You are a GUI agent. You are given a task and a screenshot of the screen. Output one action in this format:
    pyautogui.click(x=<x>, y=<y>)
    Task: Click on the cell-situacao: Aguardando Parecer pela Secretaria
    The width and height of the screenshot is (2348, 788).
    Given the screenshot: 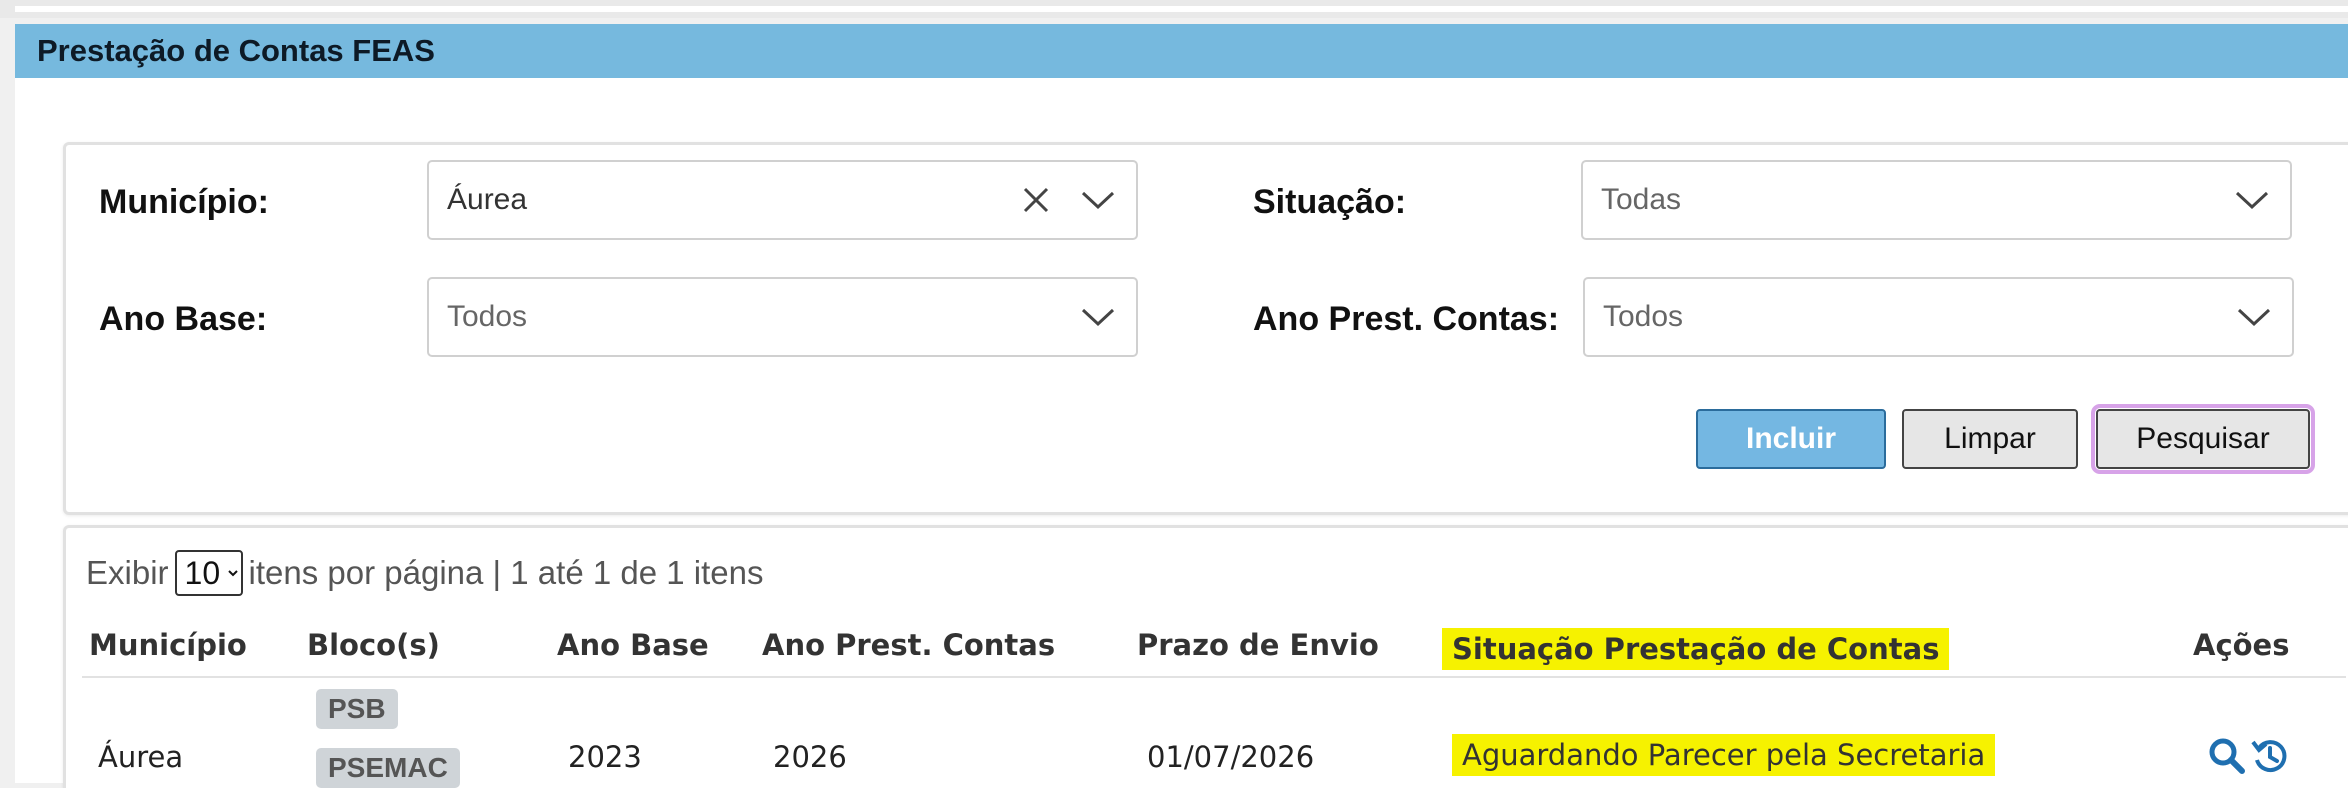 What is the action you would take?
    pyautogui.click(x=1724, y=755)
    